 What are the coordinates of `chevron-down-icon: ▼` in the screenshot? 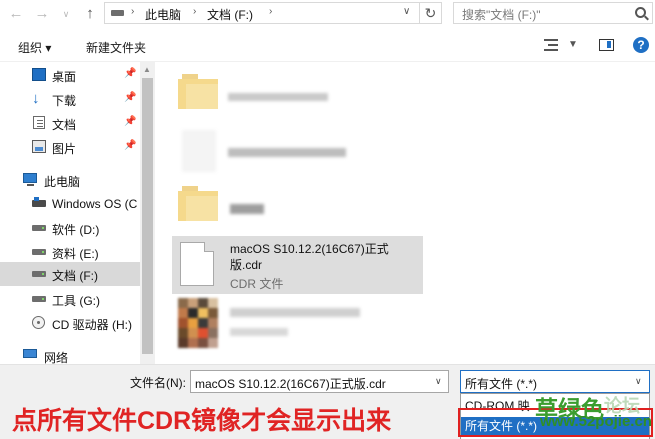 It's located at (573, 44).